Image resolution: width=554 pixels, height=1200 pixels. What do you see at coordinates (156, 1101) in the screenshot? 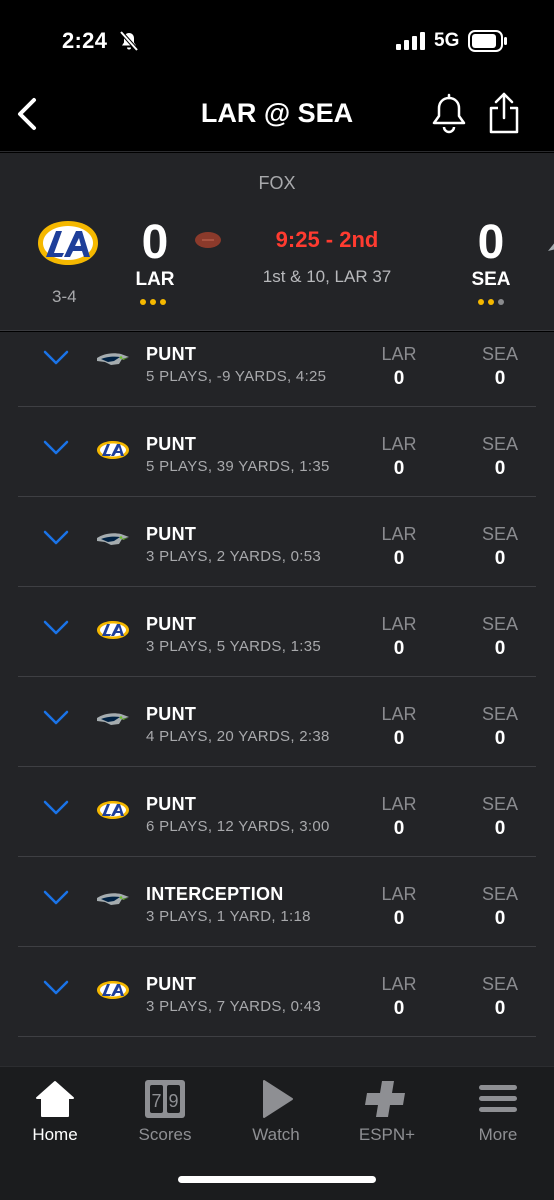
I see `svg-text: 7` at bounding box center [156, 1101].